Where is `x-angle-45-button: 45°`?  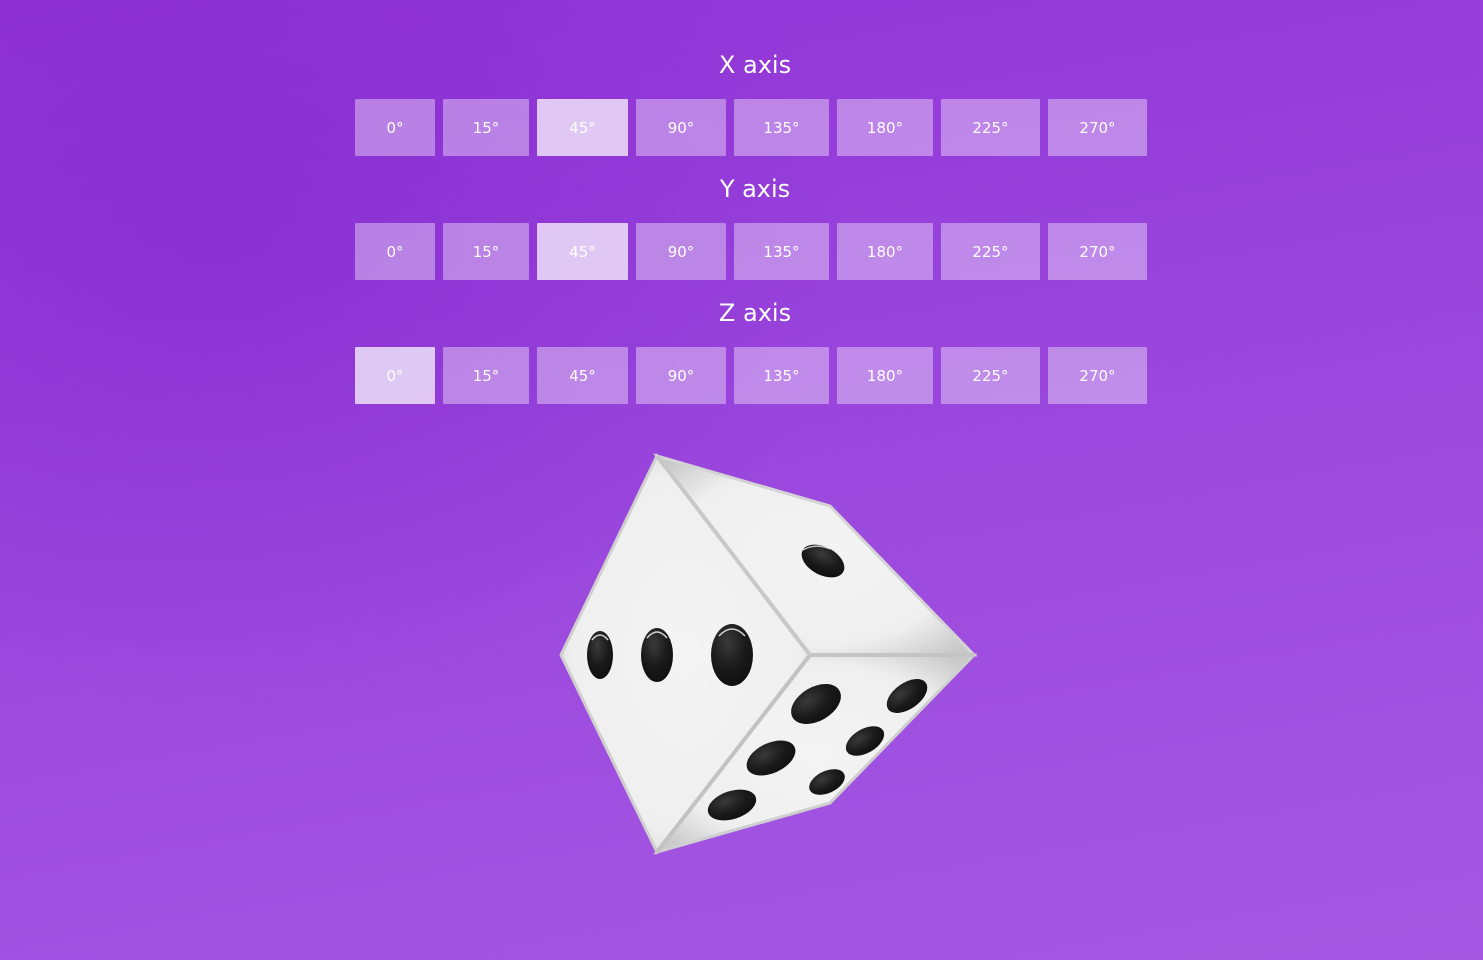
x-angle-45-button: 45° is located at coordinates (582, 127).